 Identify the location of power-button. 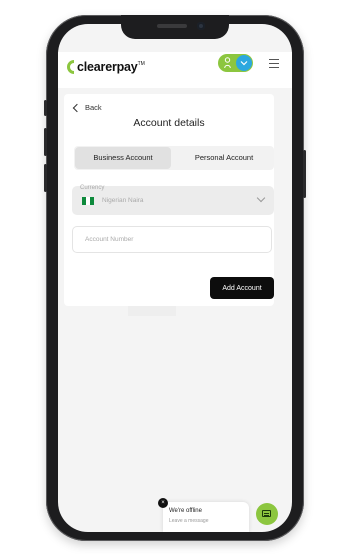
(304, 174).